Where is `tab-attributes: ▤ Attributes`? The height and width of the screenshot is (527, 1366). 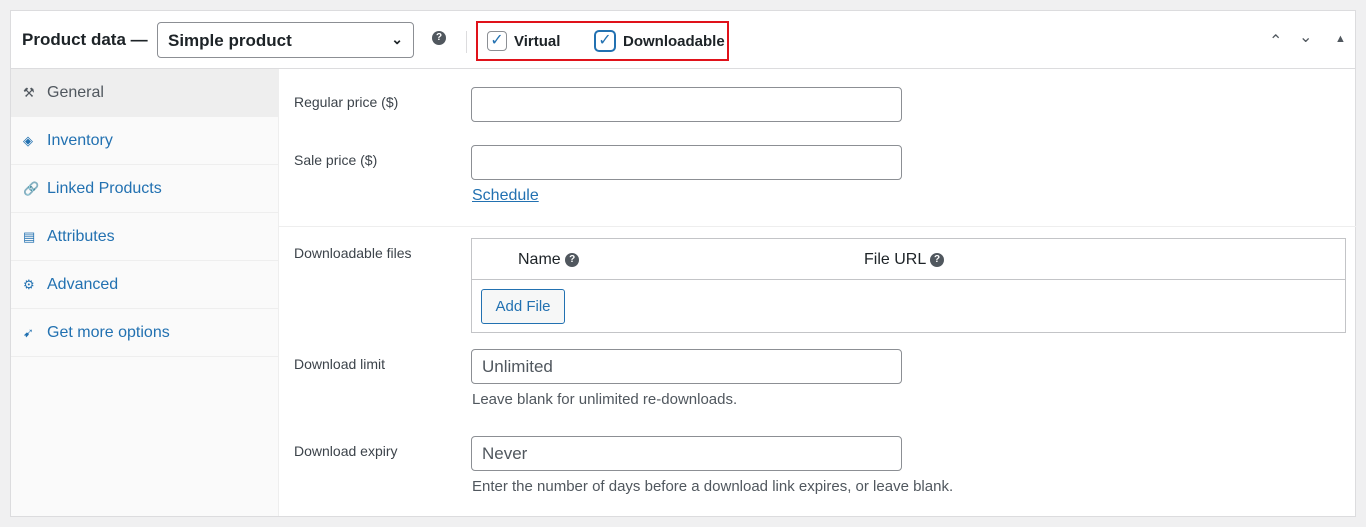 tab-attributes: ▤ Attributes is located at coordinates (144, 237).